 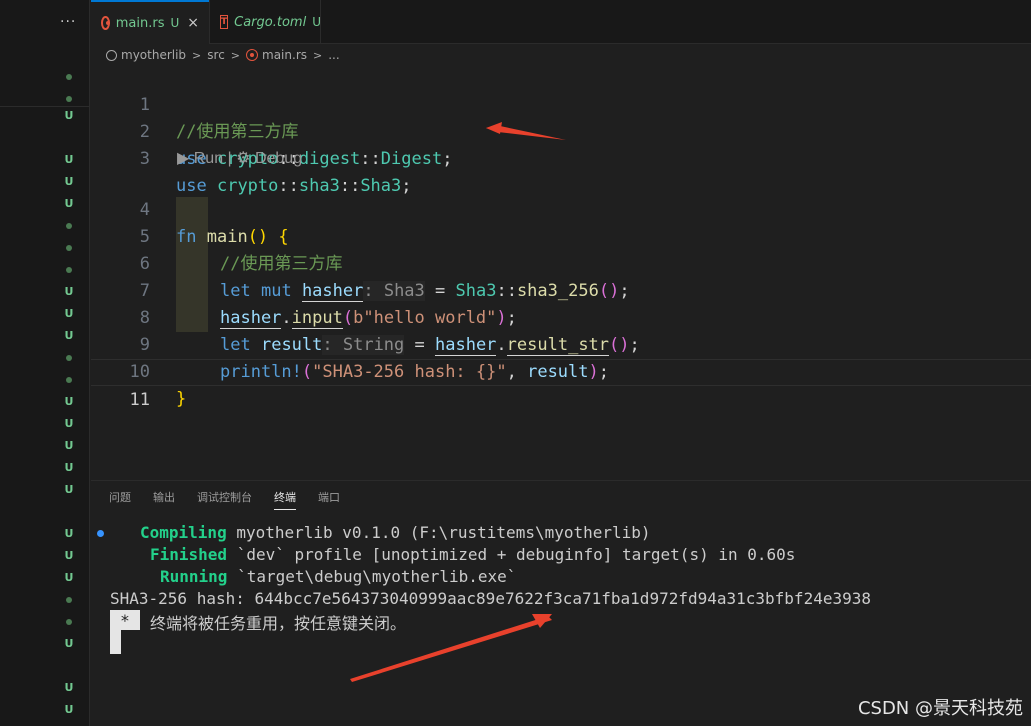 I want to click on watermark: CSDN @景天科技苑, so click(x=940, y=708).